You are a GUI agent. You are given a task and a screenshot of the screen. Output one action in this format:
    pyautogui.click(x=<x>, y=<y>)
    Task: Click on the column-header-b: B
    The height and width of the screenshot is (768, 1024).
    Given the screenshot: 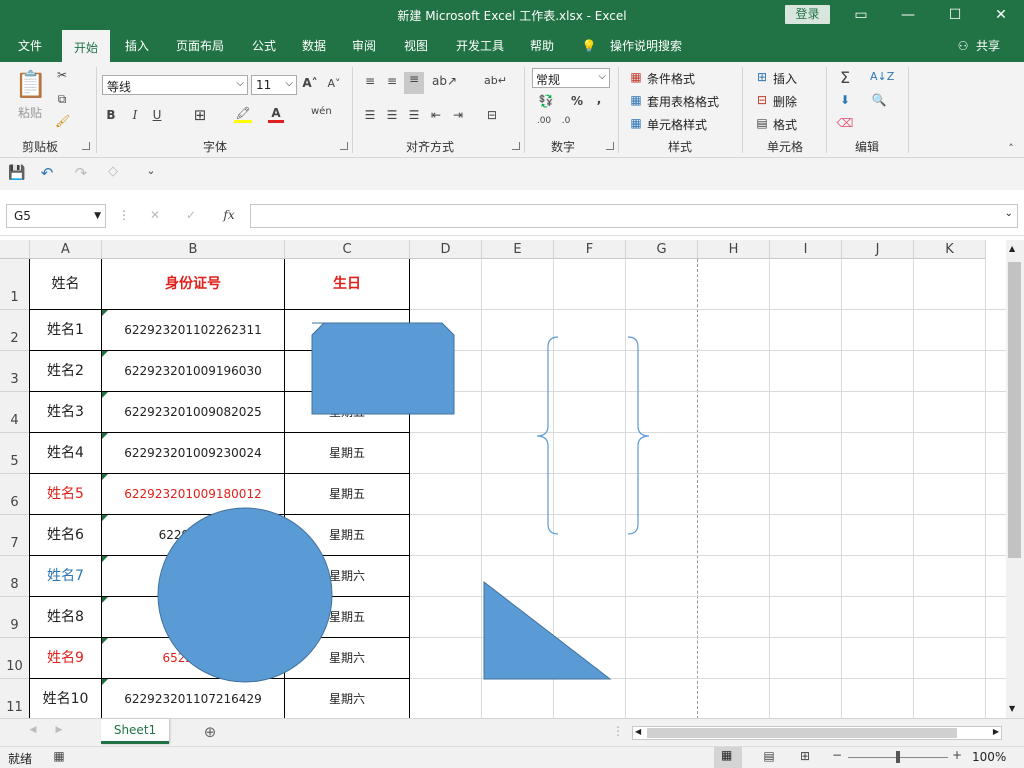 What is the action you would take?
    pyautogui.click(x=193, y=249)
    